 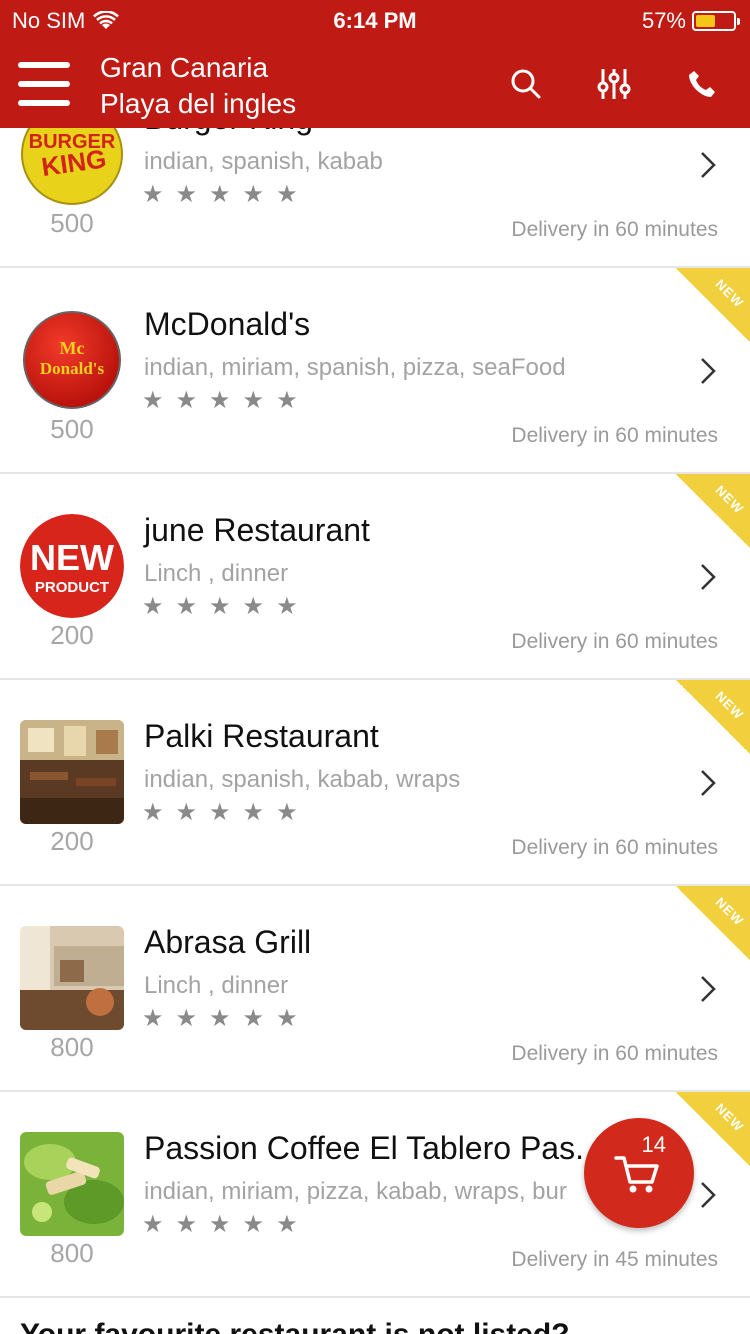 I want to click on restaurant-name: june Restaurant, so click(x=257, y=530).